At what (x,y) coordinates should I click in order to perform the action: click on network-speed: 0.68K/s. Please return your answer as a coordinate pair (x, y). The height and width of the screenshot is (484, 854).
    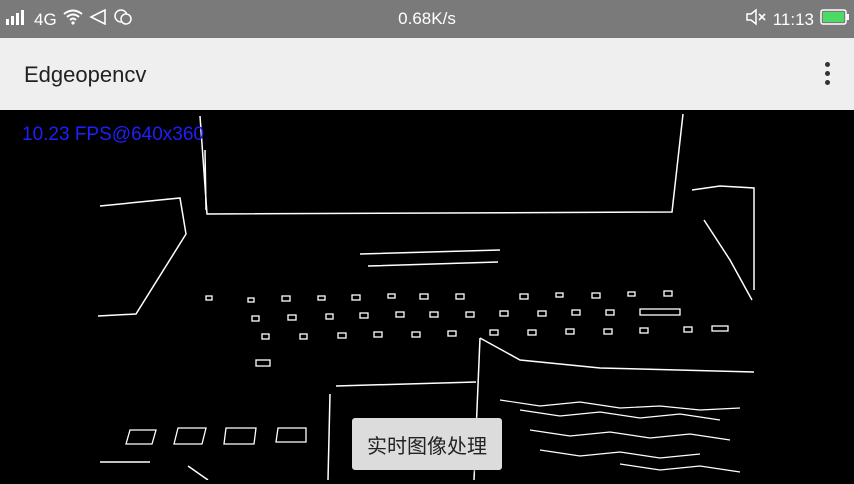
    Looking at the image, I should click on (427, 18).